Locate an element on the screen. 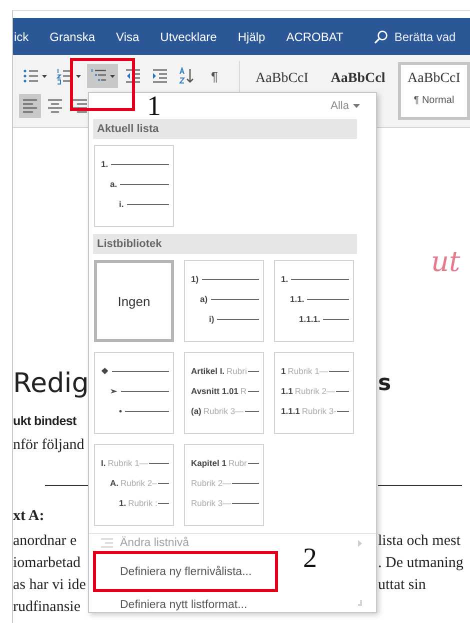  list-marker: (a) is located at coordinates (196, 411).